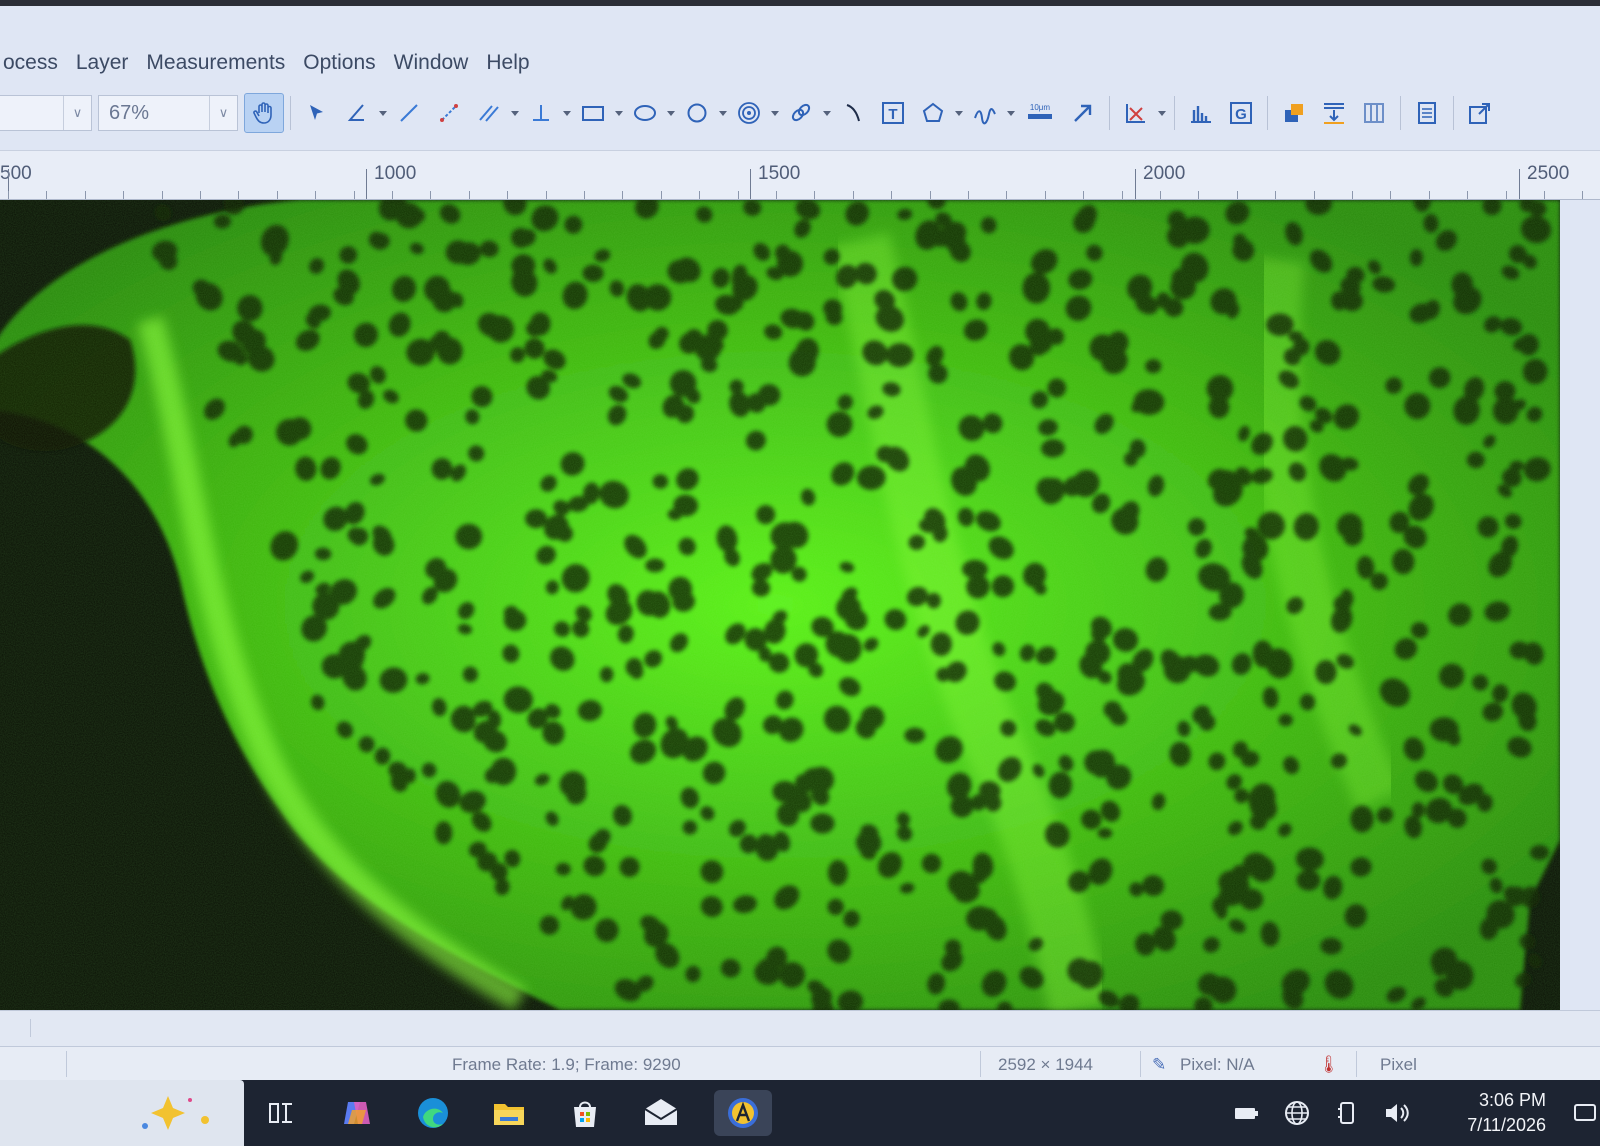 The image size is (1600, 1146). What do you see at coordinates (827, 113) in the screenshot?
I see `link-dropdown` at bounding box center [827, 113].